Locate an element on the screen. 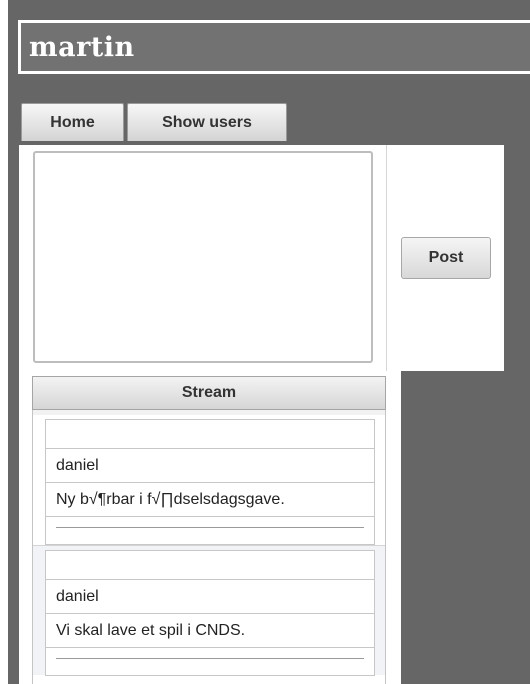 This screenshot has width=530, height=684. tab-show-users: Show users is located at coordinates (207, 122).